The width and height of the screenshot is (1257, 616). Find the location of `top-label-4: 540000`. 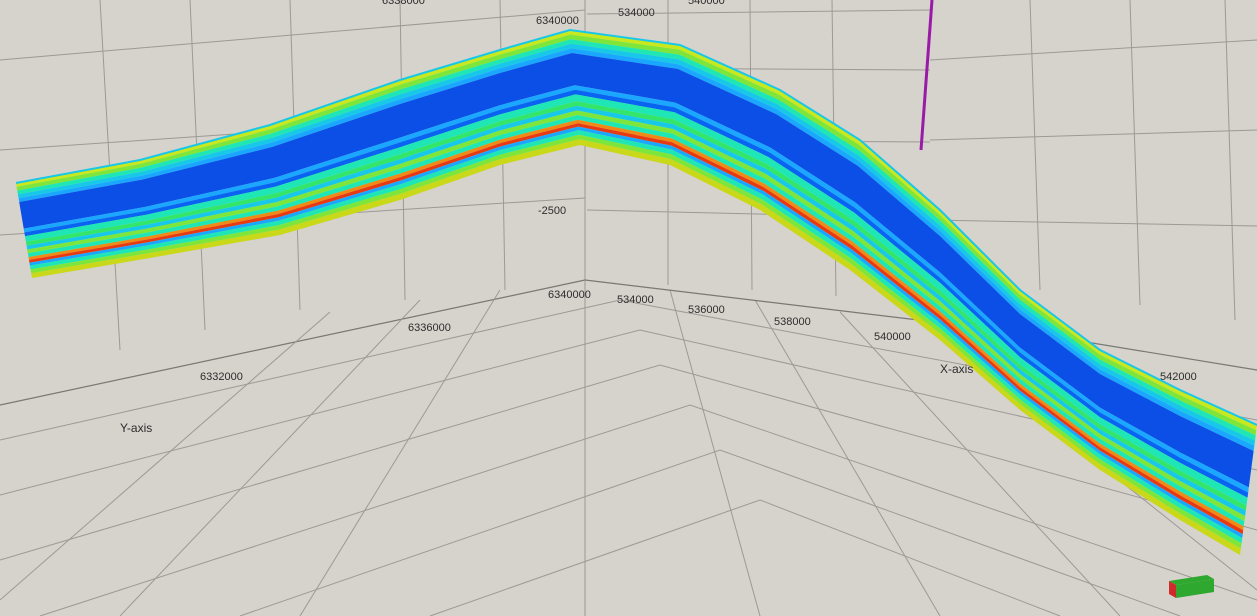

top-label-4: 540000 is located at coordinates (706, 3).